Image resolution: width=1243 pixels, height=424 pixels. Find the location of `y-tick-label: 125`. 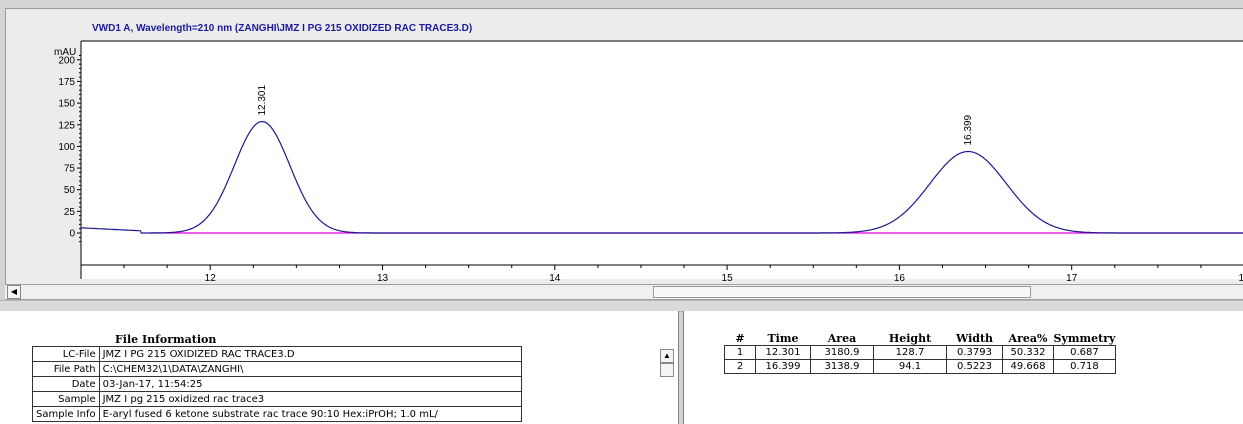

y-tick-label: 125 is located at coordinates (66, 125).